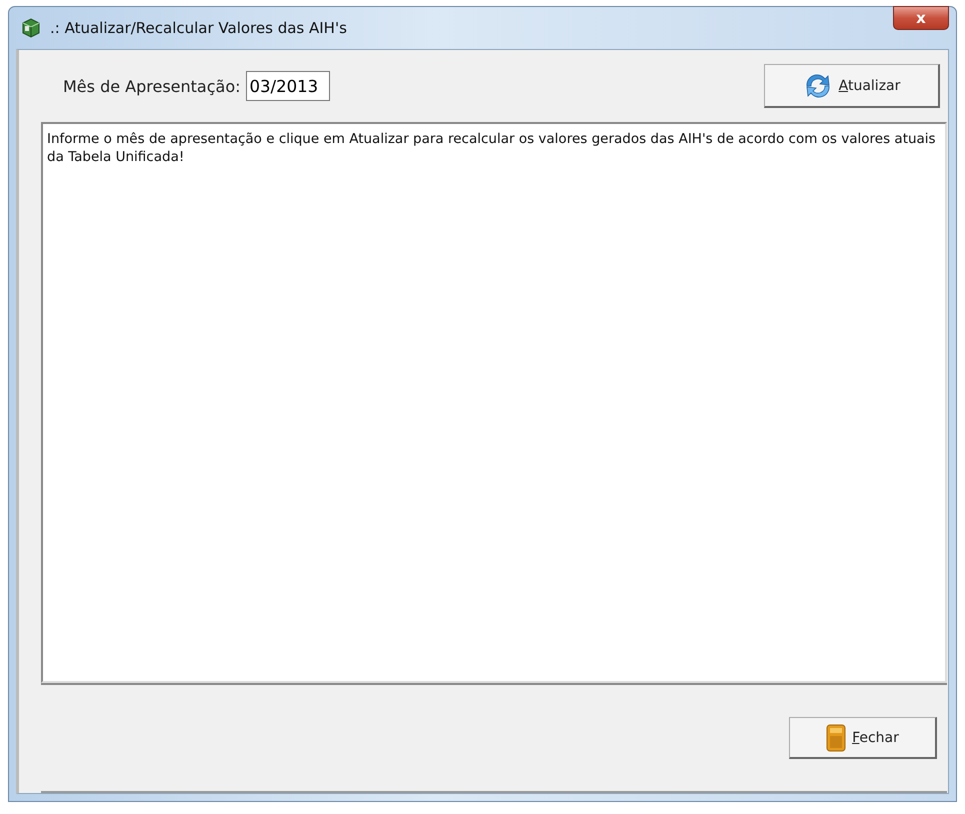 Image resolution: width=965 pixels, height=814 pixels. I want to click on app-icon, so click(31, 28).